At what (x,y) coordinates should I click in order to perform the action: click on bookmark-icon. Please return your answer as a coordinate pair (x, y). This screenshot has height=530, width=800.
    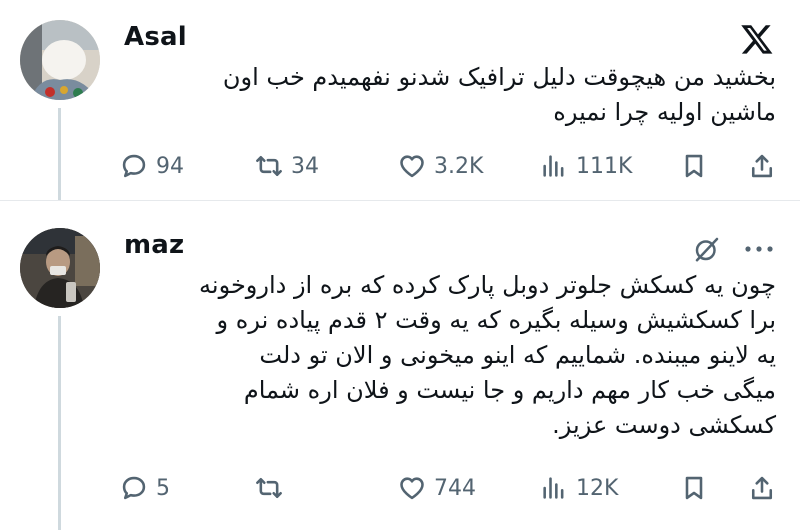
    Looking at the image, I should click on (694, 488).